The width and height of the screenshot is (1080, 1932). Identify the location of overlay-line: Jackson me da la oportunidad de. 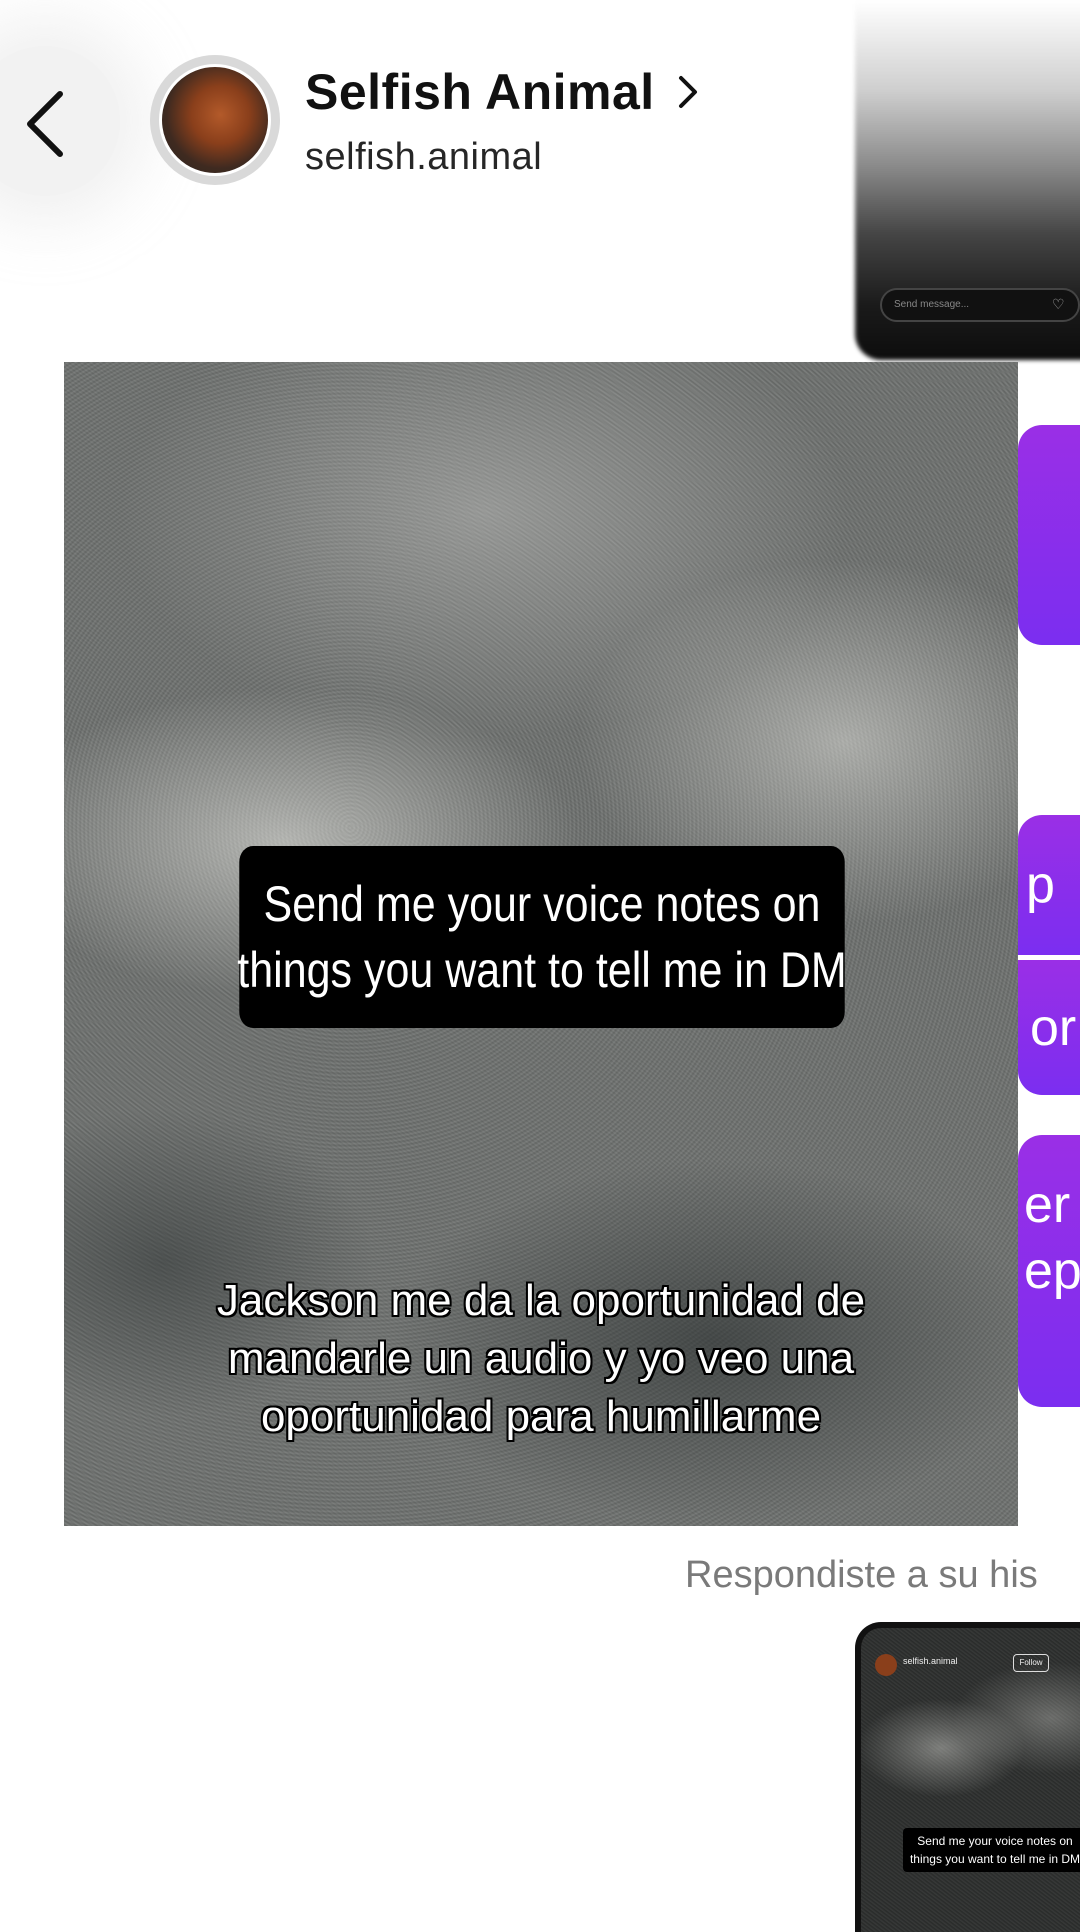
(541, 1300).